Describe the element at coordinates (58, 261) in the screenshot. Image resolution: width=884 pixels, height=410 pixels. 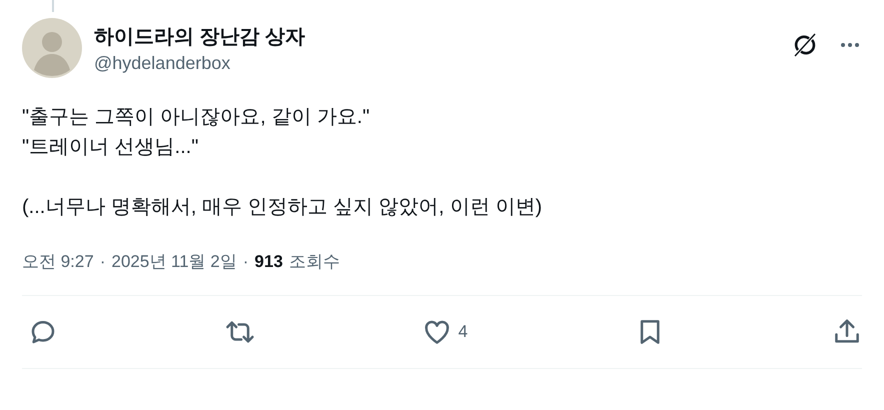
I see `meta-text: 오전 9:27` at that location.